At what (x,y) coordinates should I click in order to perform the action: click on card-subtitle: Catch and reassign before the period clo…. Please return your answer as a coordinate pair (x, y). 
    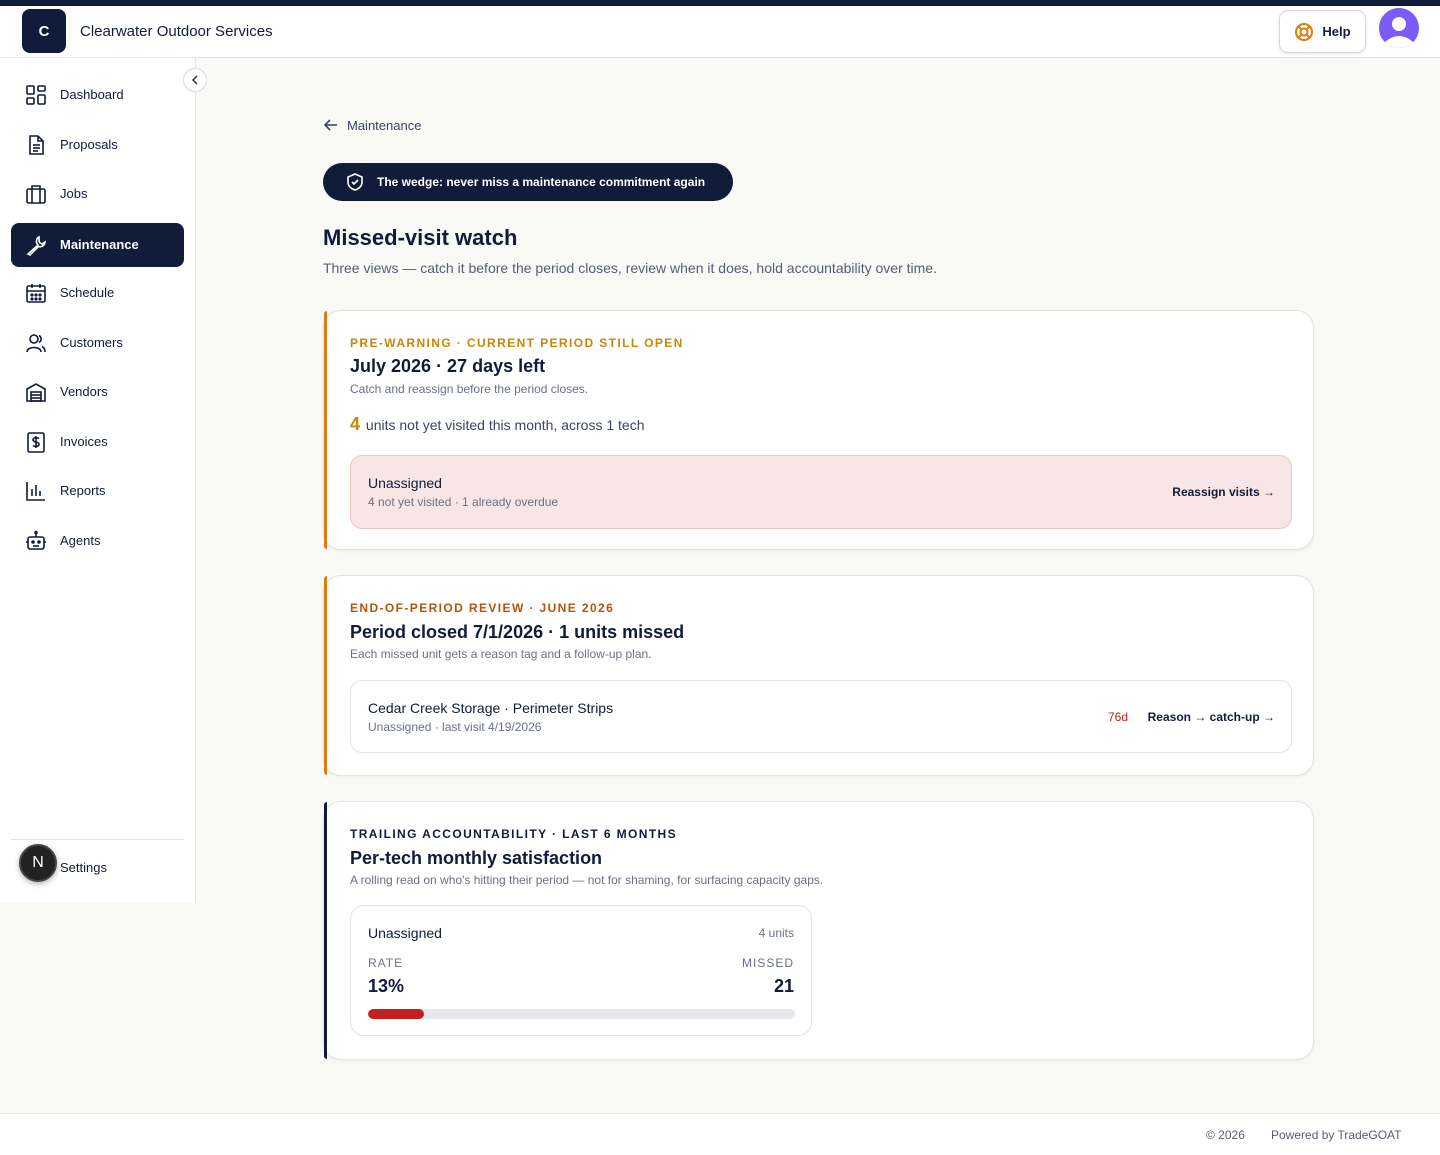
    Looking at the image, I should click on (469, 389).